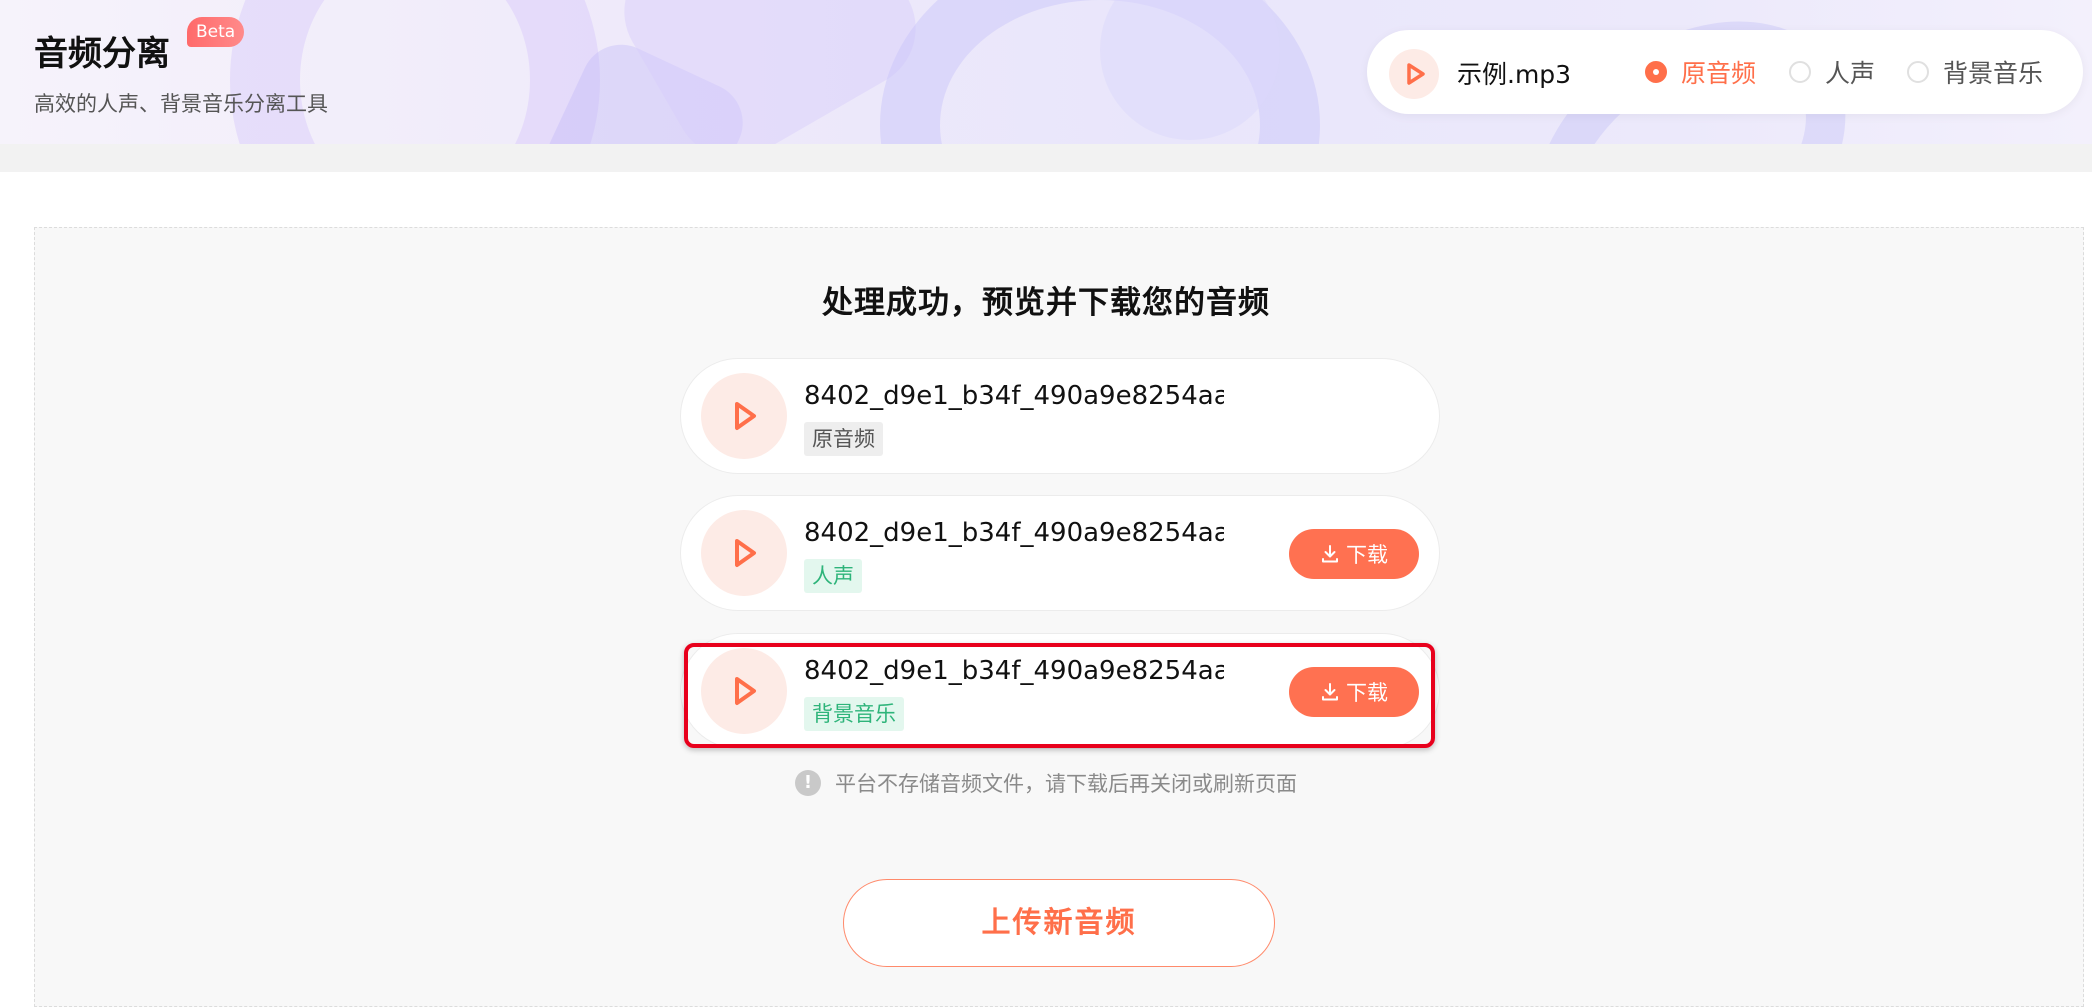 The width and height of the screenshot is (2092, 1007). Describe the element at coordinates (1060, 416) in the screenshot. I see `track-card-original: 8402_d9e1_b34f_490a9e8254aa... 原音频` at that location.